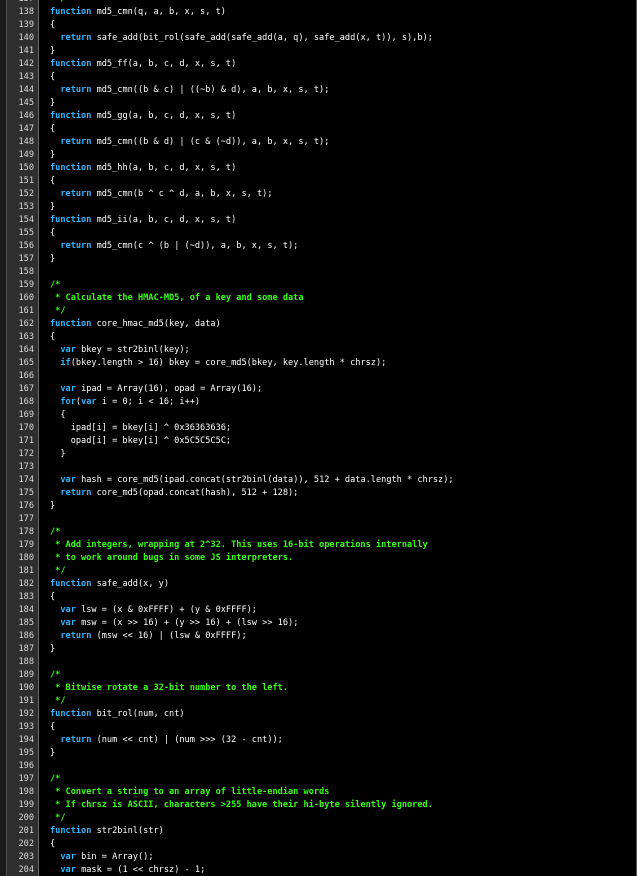 Image resolution: width=637 pixels, height=876 pixels. What do you see at coordinates (26, 64) in the screenshot?
I see `line-number: 142` at bounding box center [26, 64].